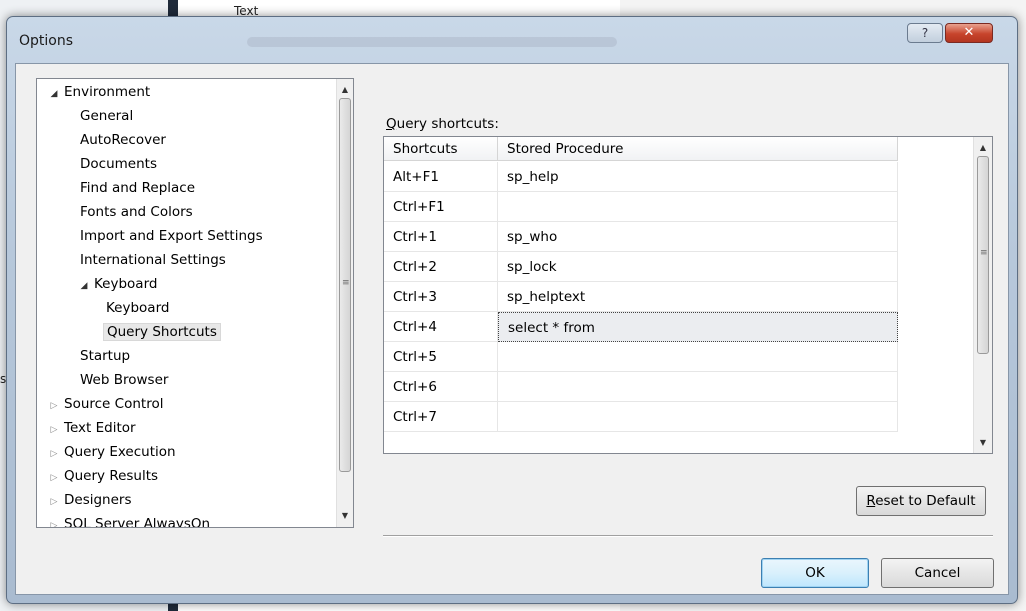  I want to click on tree-item-label: Designers, so click(98, 500).